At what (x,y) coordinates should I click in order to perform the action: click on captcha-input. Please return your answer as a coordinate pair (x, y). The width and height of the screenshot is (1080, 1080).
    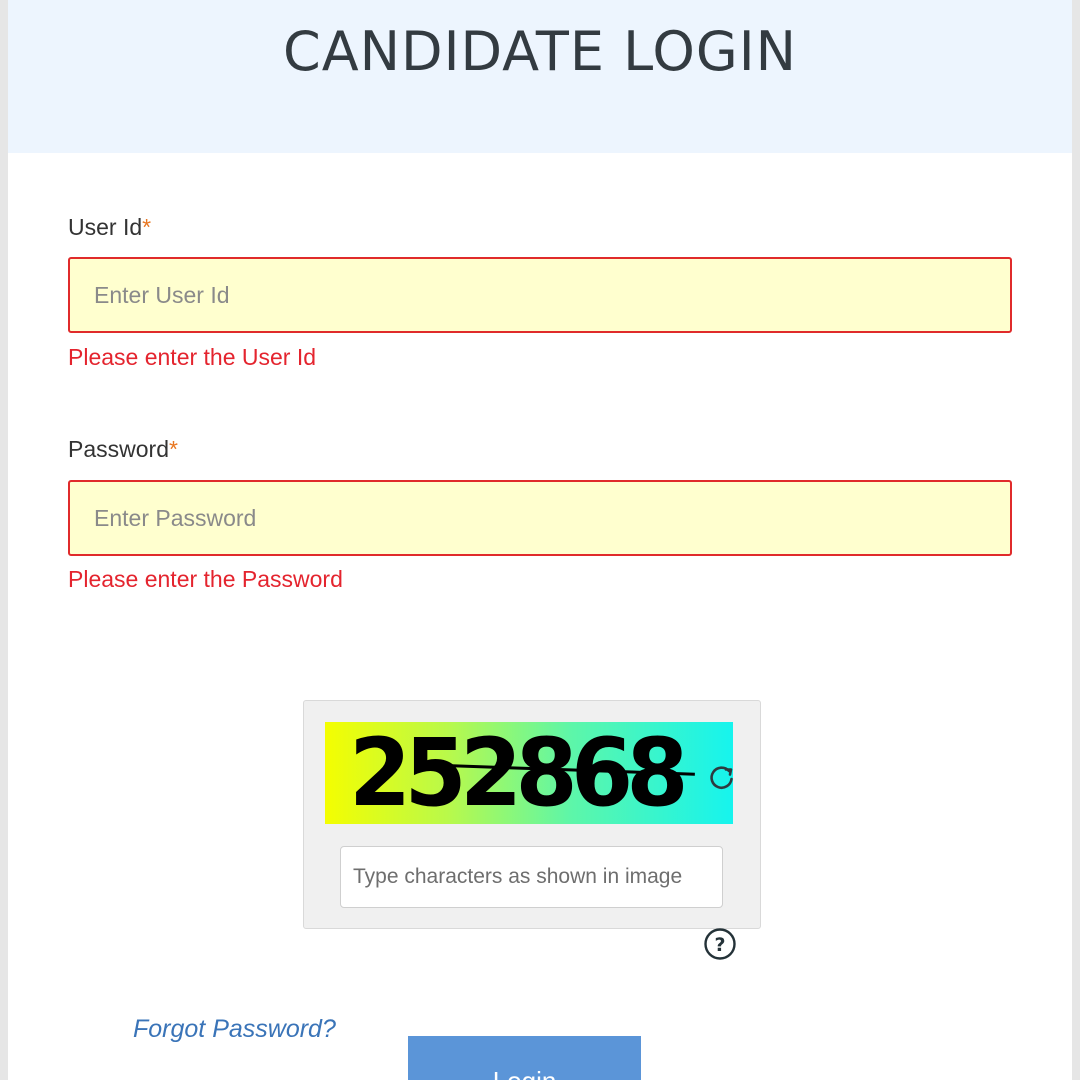
    Looking at the image, I should click on (531, 877).